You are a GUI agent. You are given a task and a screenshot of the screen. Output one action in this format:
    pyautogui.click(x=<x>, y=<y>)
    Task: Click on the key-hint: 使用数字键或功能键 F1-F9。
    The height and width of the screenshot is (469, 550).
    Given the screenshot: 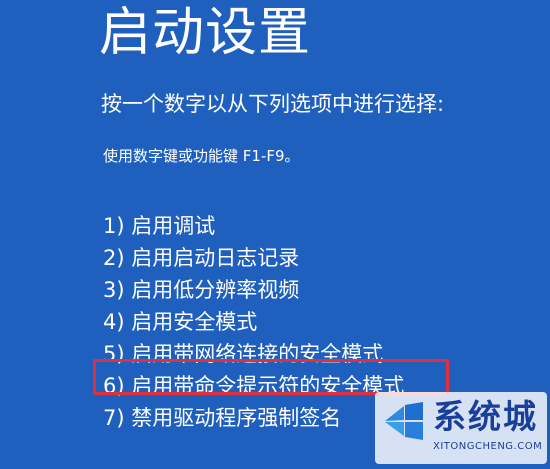 What is the action you would take?
    pyautogui.click(x=201, y=156)
    